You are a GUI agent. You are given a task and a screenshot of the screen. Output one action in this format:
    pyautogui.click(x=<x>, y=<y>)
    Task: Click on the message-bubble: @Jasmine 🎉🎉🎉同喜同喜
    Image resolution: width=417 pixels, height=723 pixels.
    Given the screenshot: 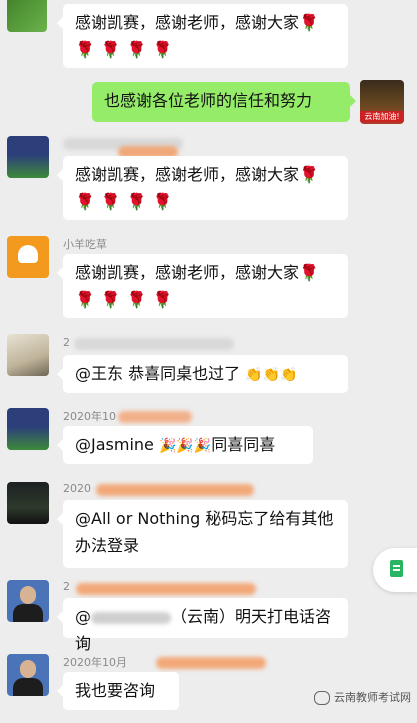 What is the action you would take?
    pyautogui.click(x=185, y=445)
    